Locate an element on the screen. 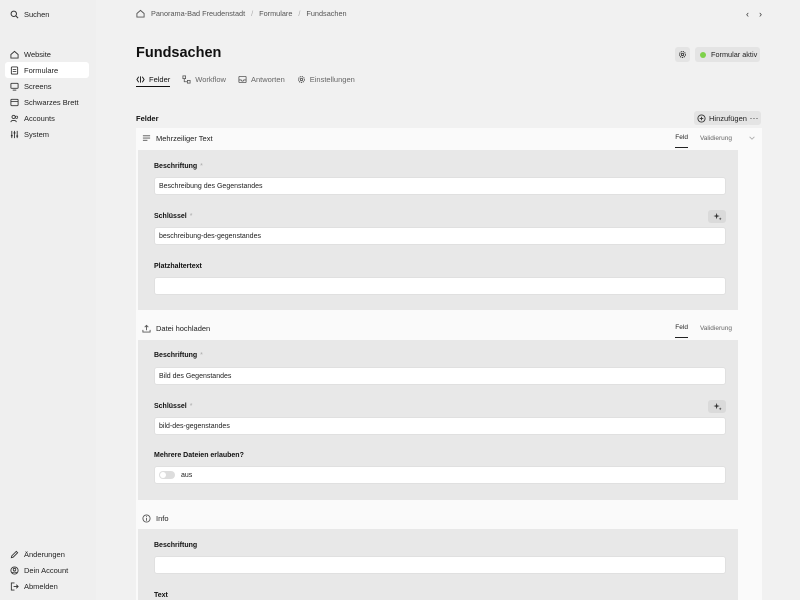 The image size is (800, 600). text-label: Text is located at coordinates (161, 595).